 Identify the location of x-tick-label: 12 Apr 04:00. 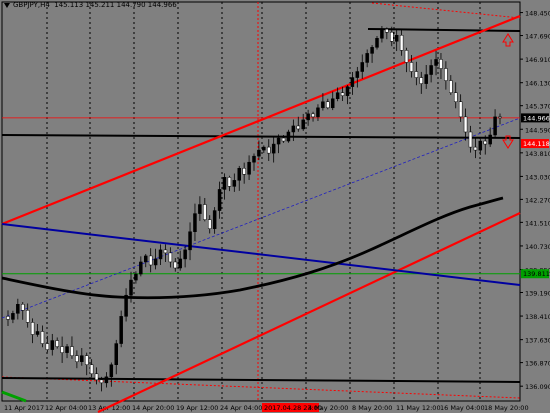
(66, 408).